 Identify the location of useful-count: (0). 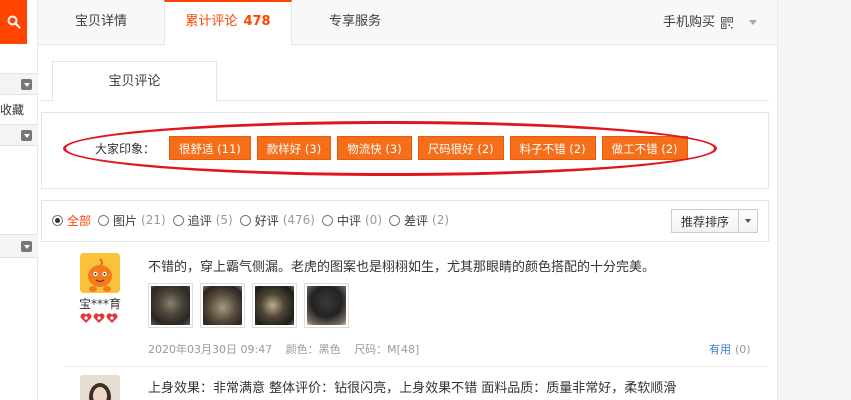
(743, 349).